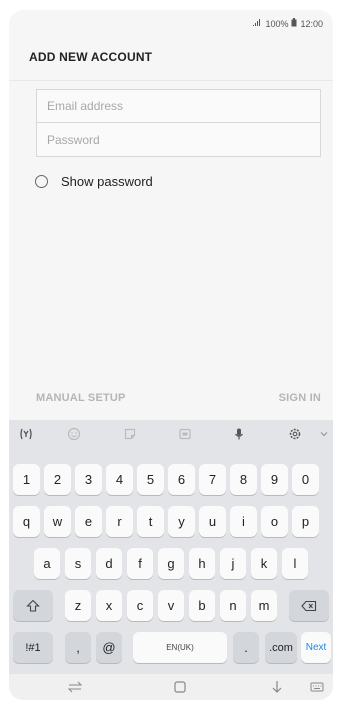  What do you see at coordinates (233, 605) in the screenshot?
I see `key-n: n` at bounding box center [233, 605].